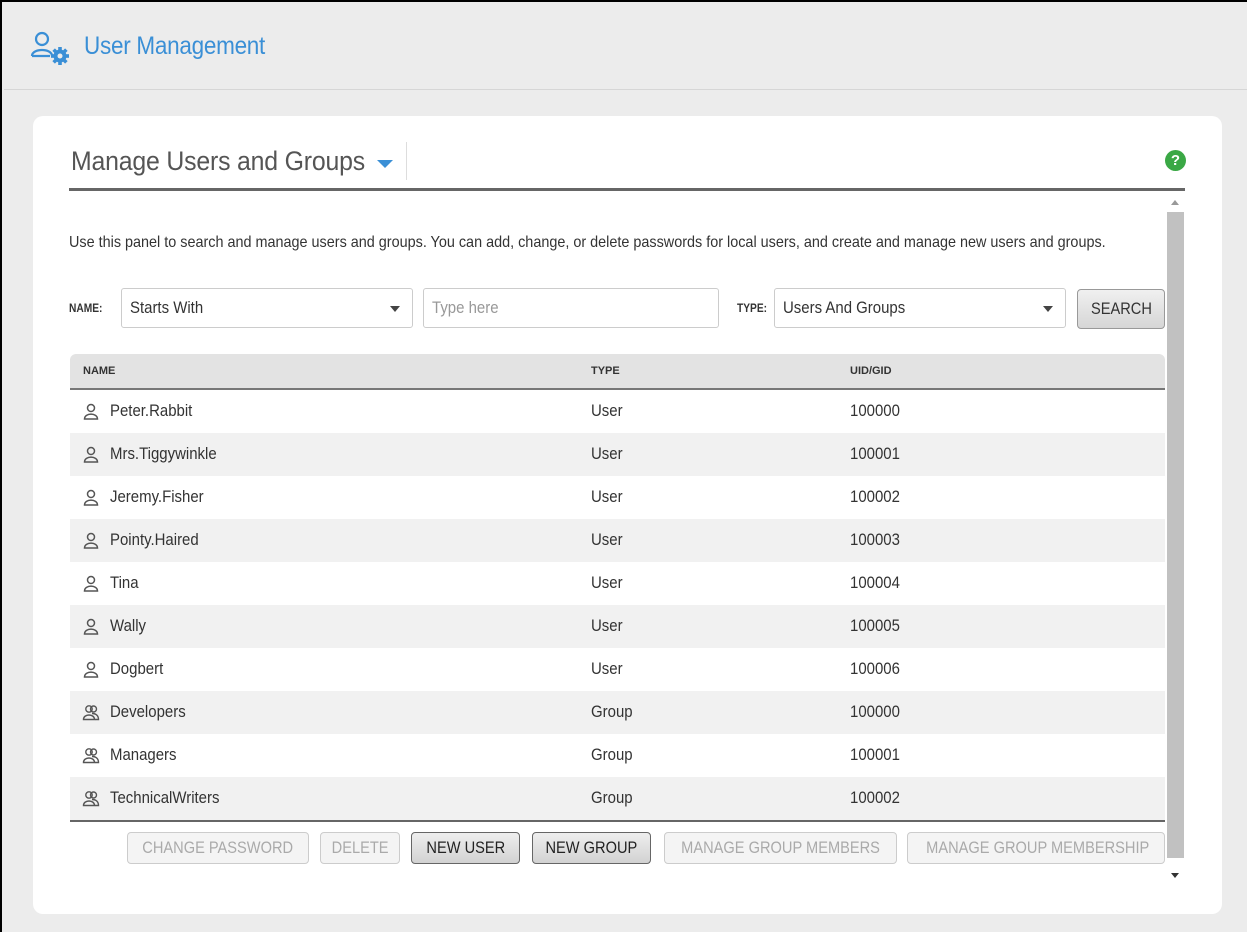 The width and height of the screenshot is (1247, 932). Describe the element at coordinates (218, 161) in the screenshot. I see `panel-title: Manage Users and Groups` at that location.